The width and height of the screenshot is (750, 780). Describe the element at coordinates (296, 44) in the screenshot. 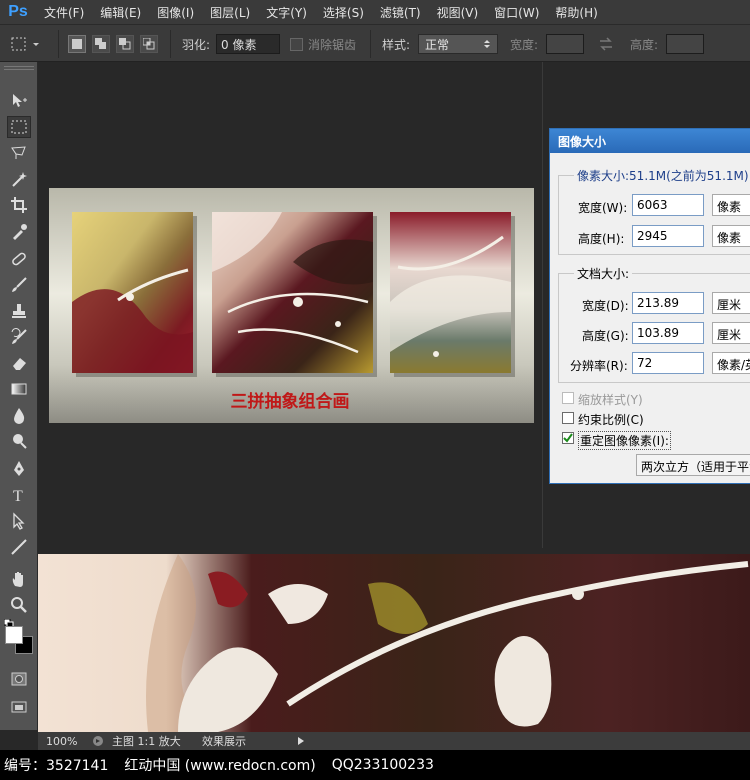

I see `antialias-checkbox` at that location.